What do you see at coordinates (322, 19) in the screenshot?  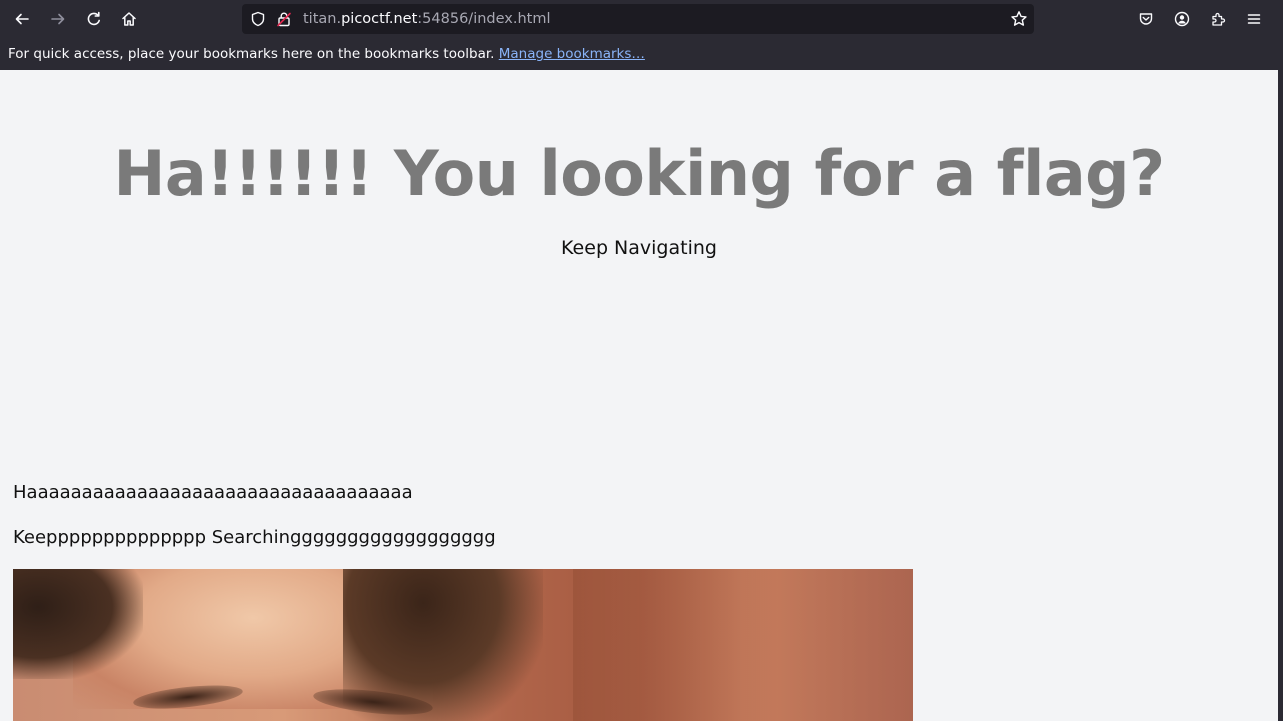 I see `url-prefix: titan.` at bounding box center [322, 19].